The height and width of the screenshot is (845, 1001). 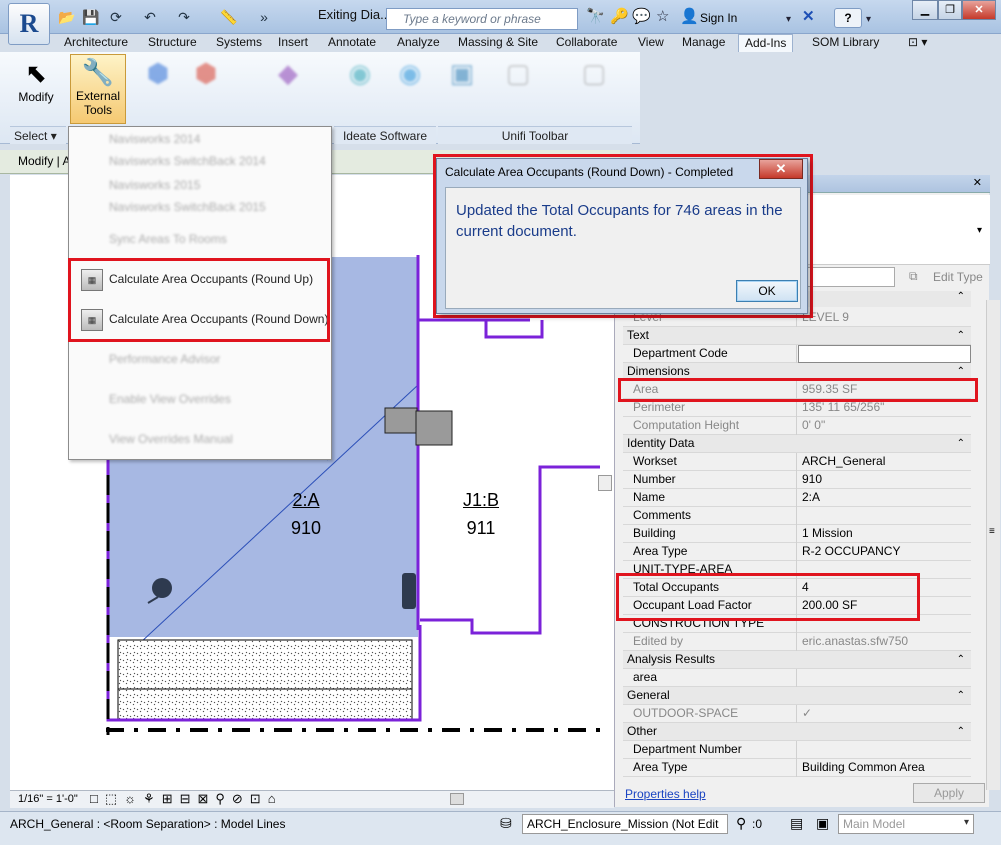 What do you see at coordinates (884, 714) in the screenshot?
I see `property-value: ✓` at bounding box center [884, 714].